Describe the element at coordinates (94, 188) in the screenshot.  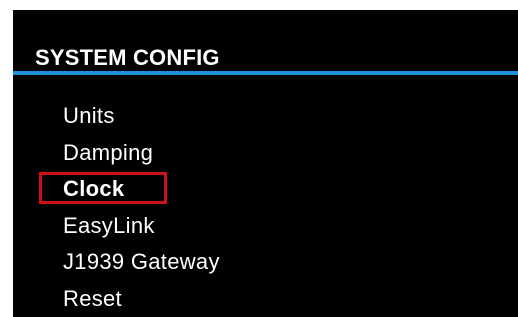
I see `menu-item-clock-label: Clock` at that location.